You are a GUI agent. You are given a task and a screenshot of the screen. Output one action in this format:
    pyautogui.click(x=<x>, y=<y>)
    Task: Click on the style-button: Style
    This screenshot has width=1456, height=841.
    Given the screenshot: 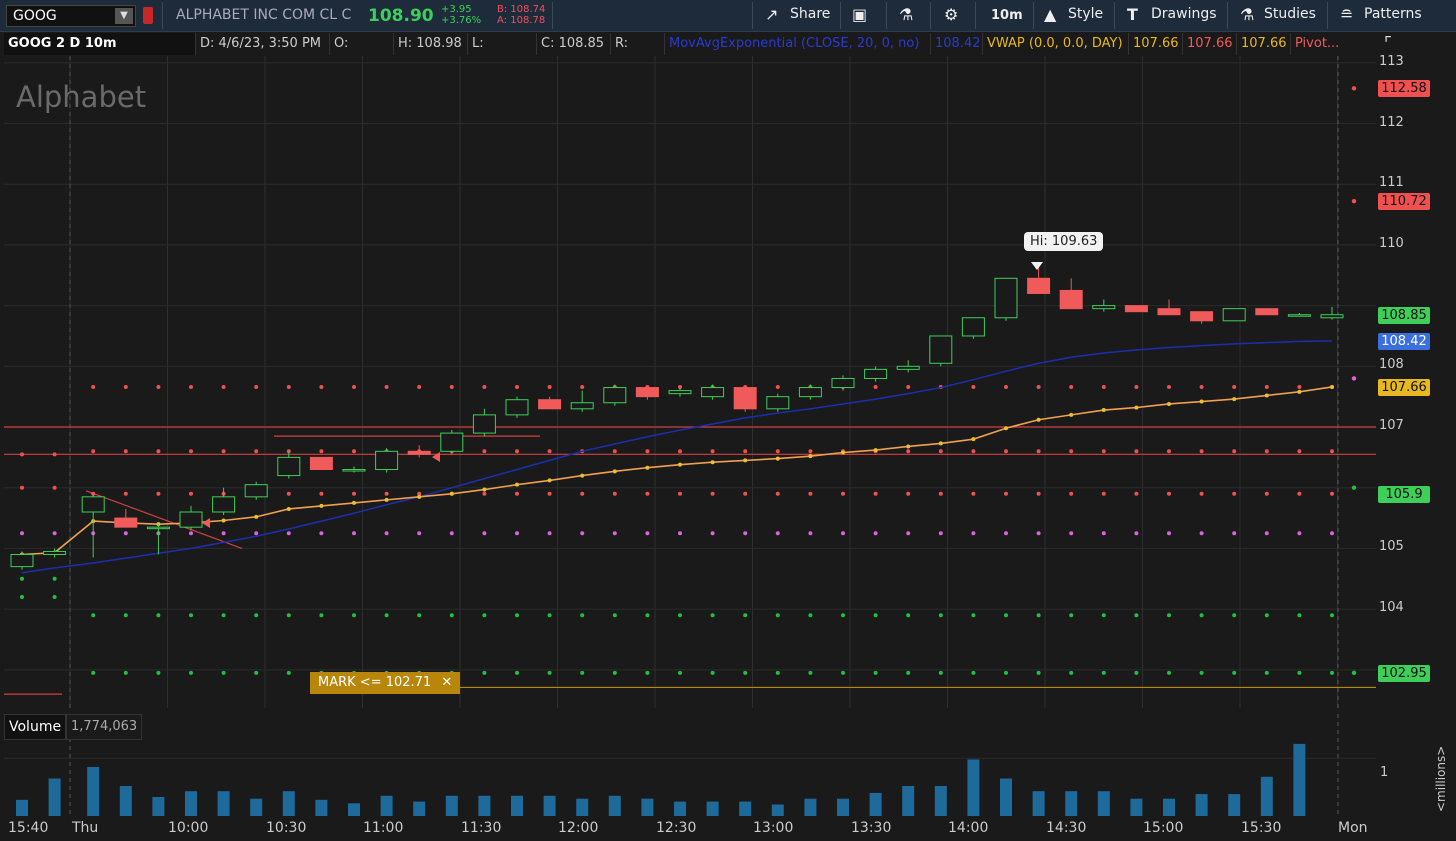 What is the action you would take?
    pyautogui.click(x=1085, y=14)
    